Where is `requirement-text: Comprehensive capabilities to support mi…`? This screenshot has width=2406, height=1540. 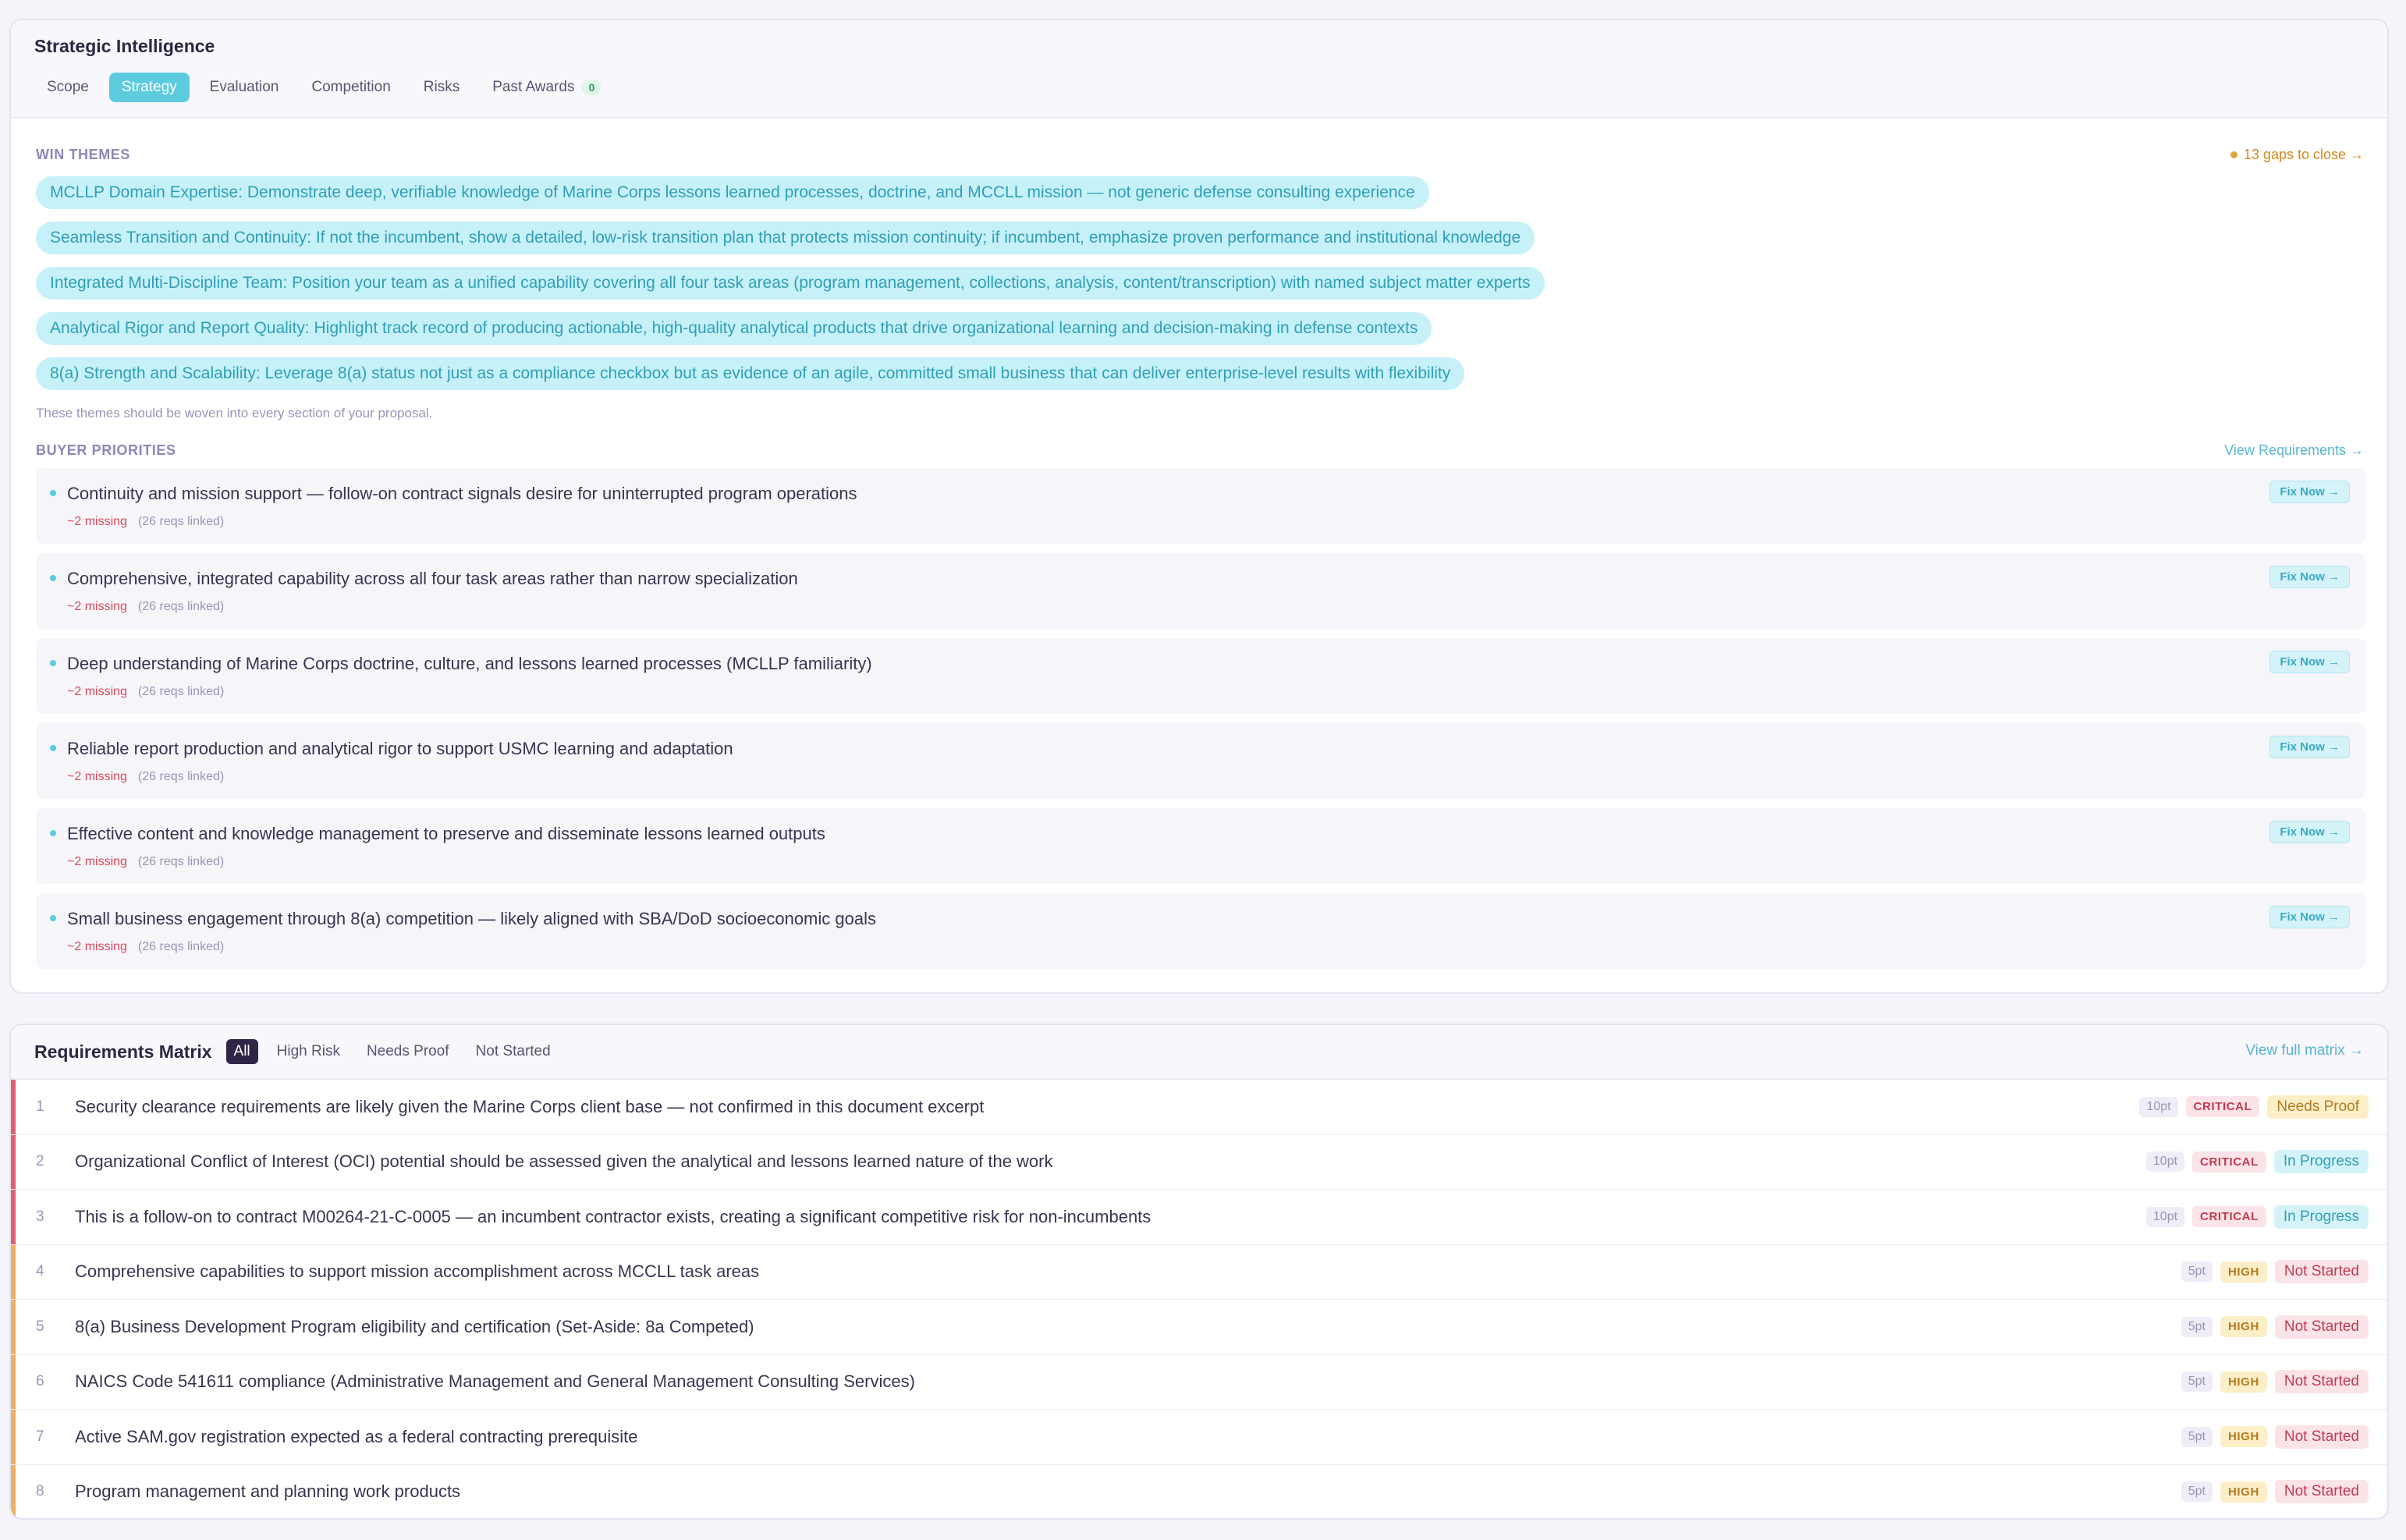
requirement-text: Comprehensive capabilities to support mi… is located at coordinates (418, 1271).